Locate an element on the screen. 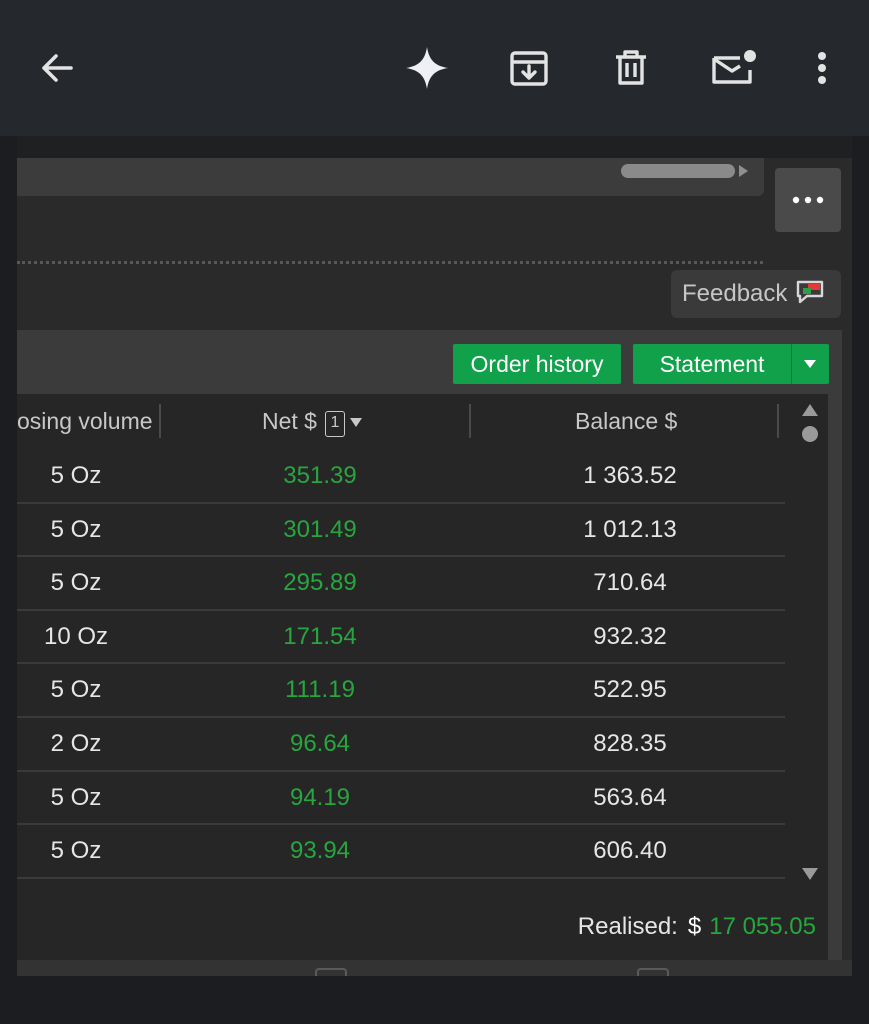  header-net: Net $ 1 is located at coordinates (312, 422).